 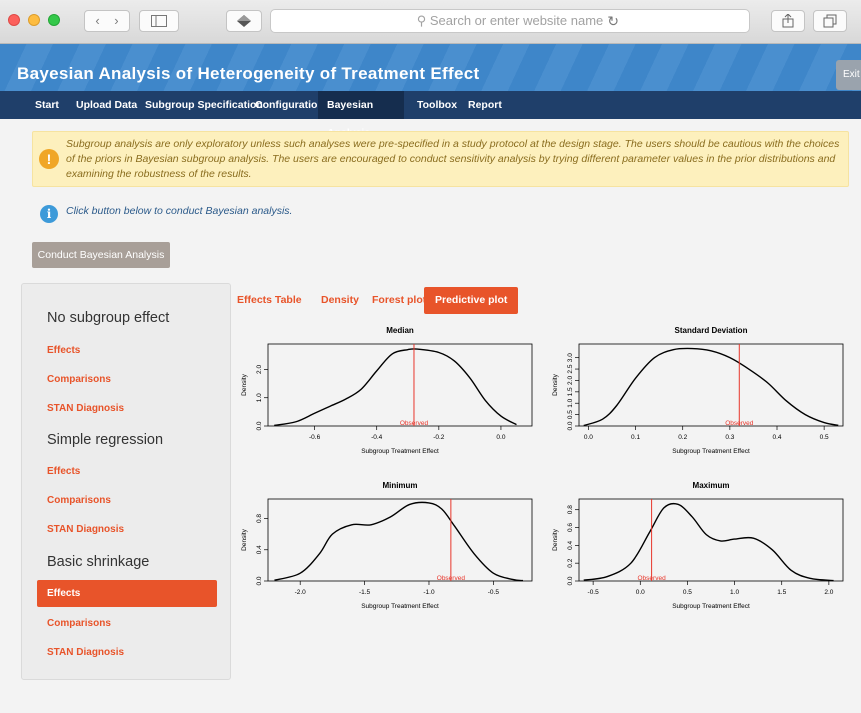 I want to click on x-tick-label: 2.0, so click(x=828, y=592).